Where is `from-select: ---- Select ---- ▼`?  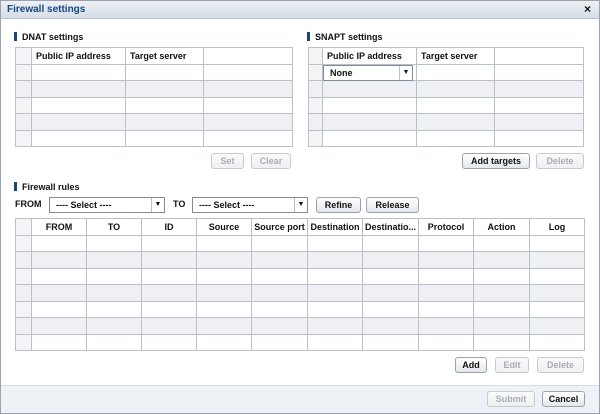 from-select: ---- Select ---- ▼ is located at coordinates (107, 205).